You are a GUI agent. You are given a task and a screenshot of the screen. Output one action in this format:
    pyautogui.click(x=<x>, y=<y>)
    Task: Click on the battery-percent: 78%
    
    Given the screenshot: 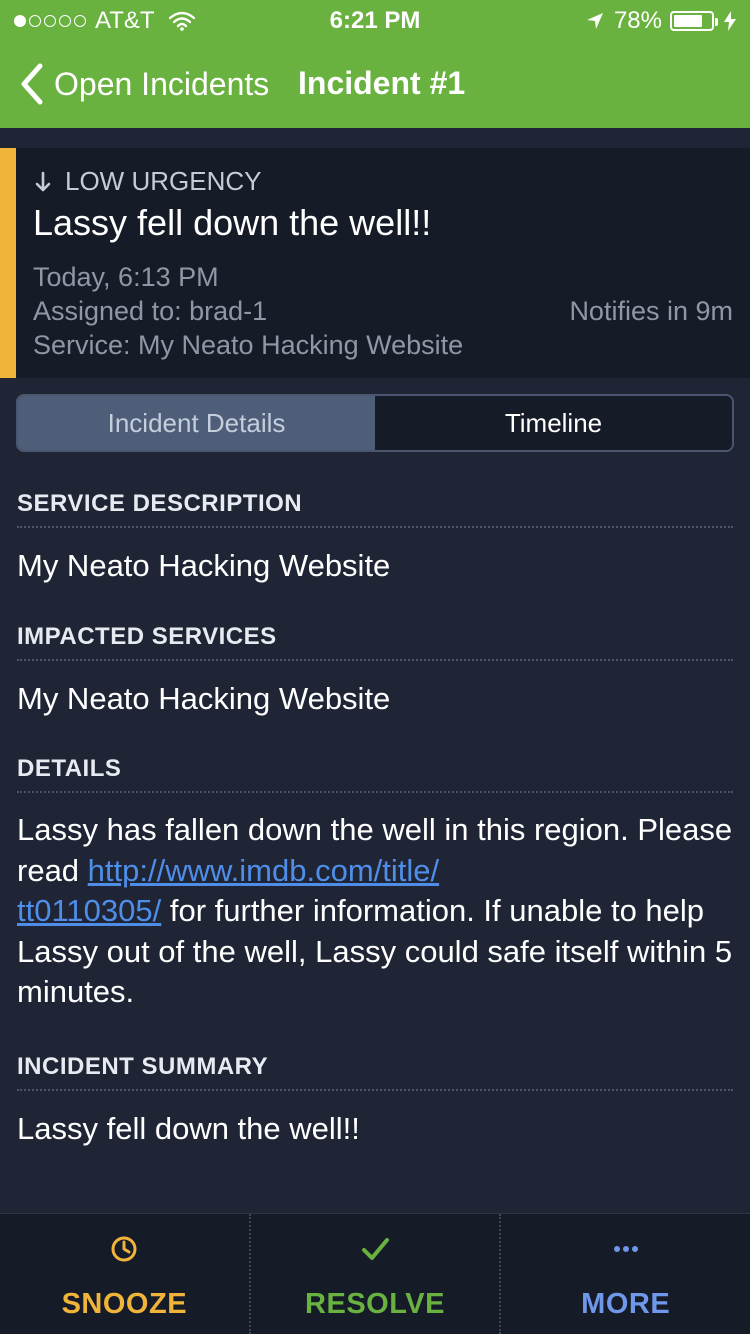 What is the action you would take?
    pyautogui.click(x=637, y=20)
    